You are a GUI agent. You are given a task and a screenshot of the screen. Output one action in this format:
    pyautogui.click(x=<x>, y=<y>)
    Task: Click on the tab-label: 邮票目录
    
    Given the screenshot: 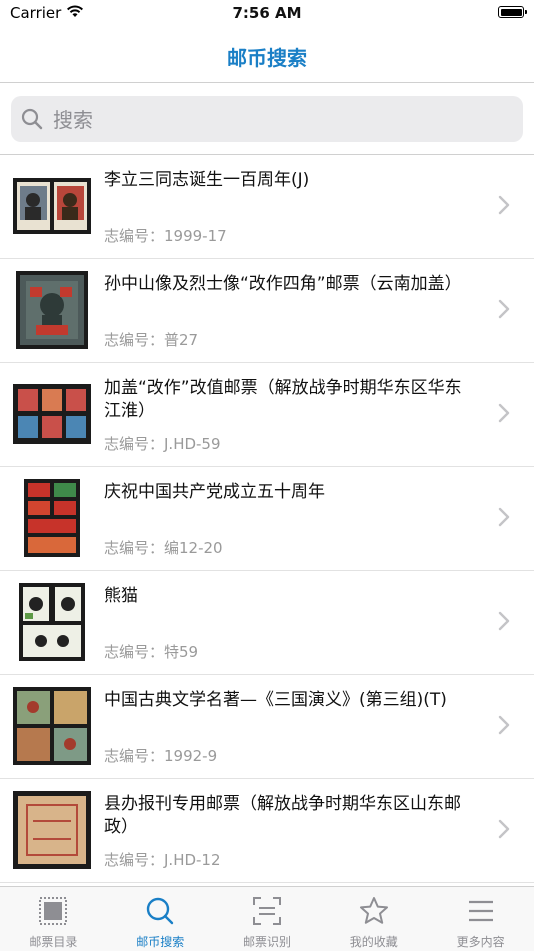 What is the action you would take?
    pyautogui.click(x=53, y=942)
    